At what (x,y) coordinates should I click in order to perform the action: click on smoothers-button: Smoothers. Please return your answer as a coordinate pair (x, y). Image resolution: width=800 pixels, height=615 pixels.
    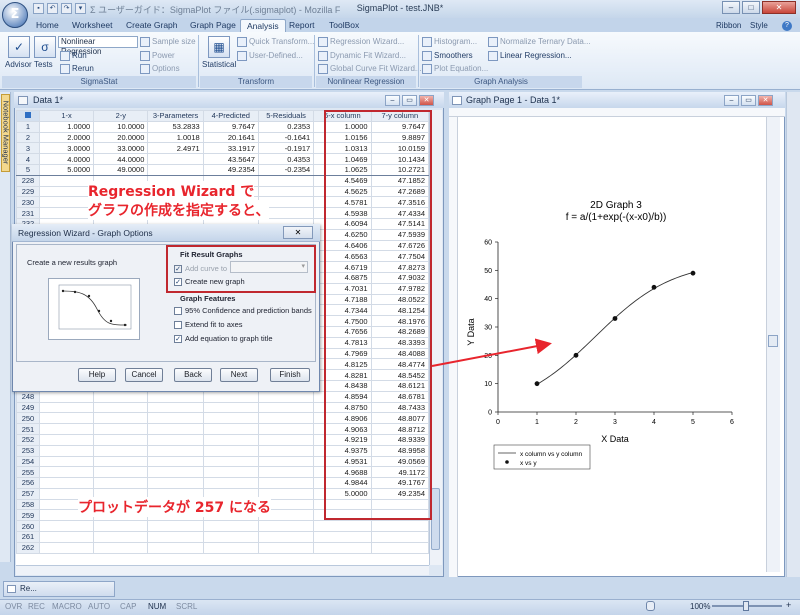
    Looking at the image, I should click on (447, 56).